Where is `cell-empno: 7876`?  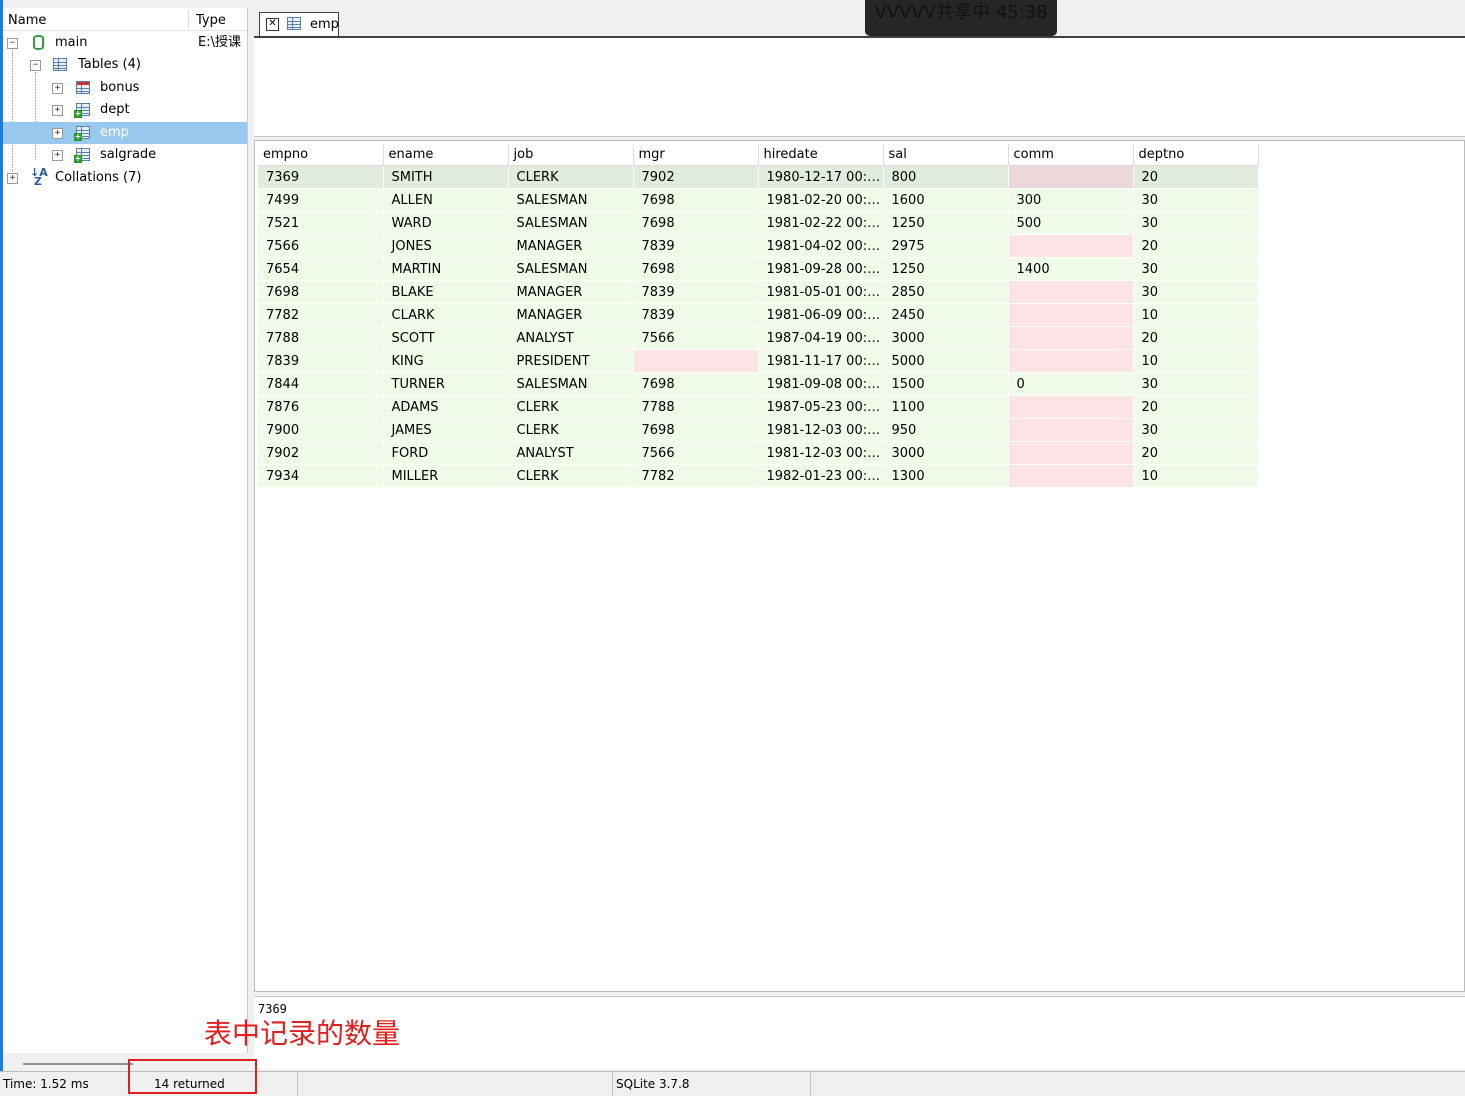 cell-empno: 7876 is located at coordinates (321, 407).